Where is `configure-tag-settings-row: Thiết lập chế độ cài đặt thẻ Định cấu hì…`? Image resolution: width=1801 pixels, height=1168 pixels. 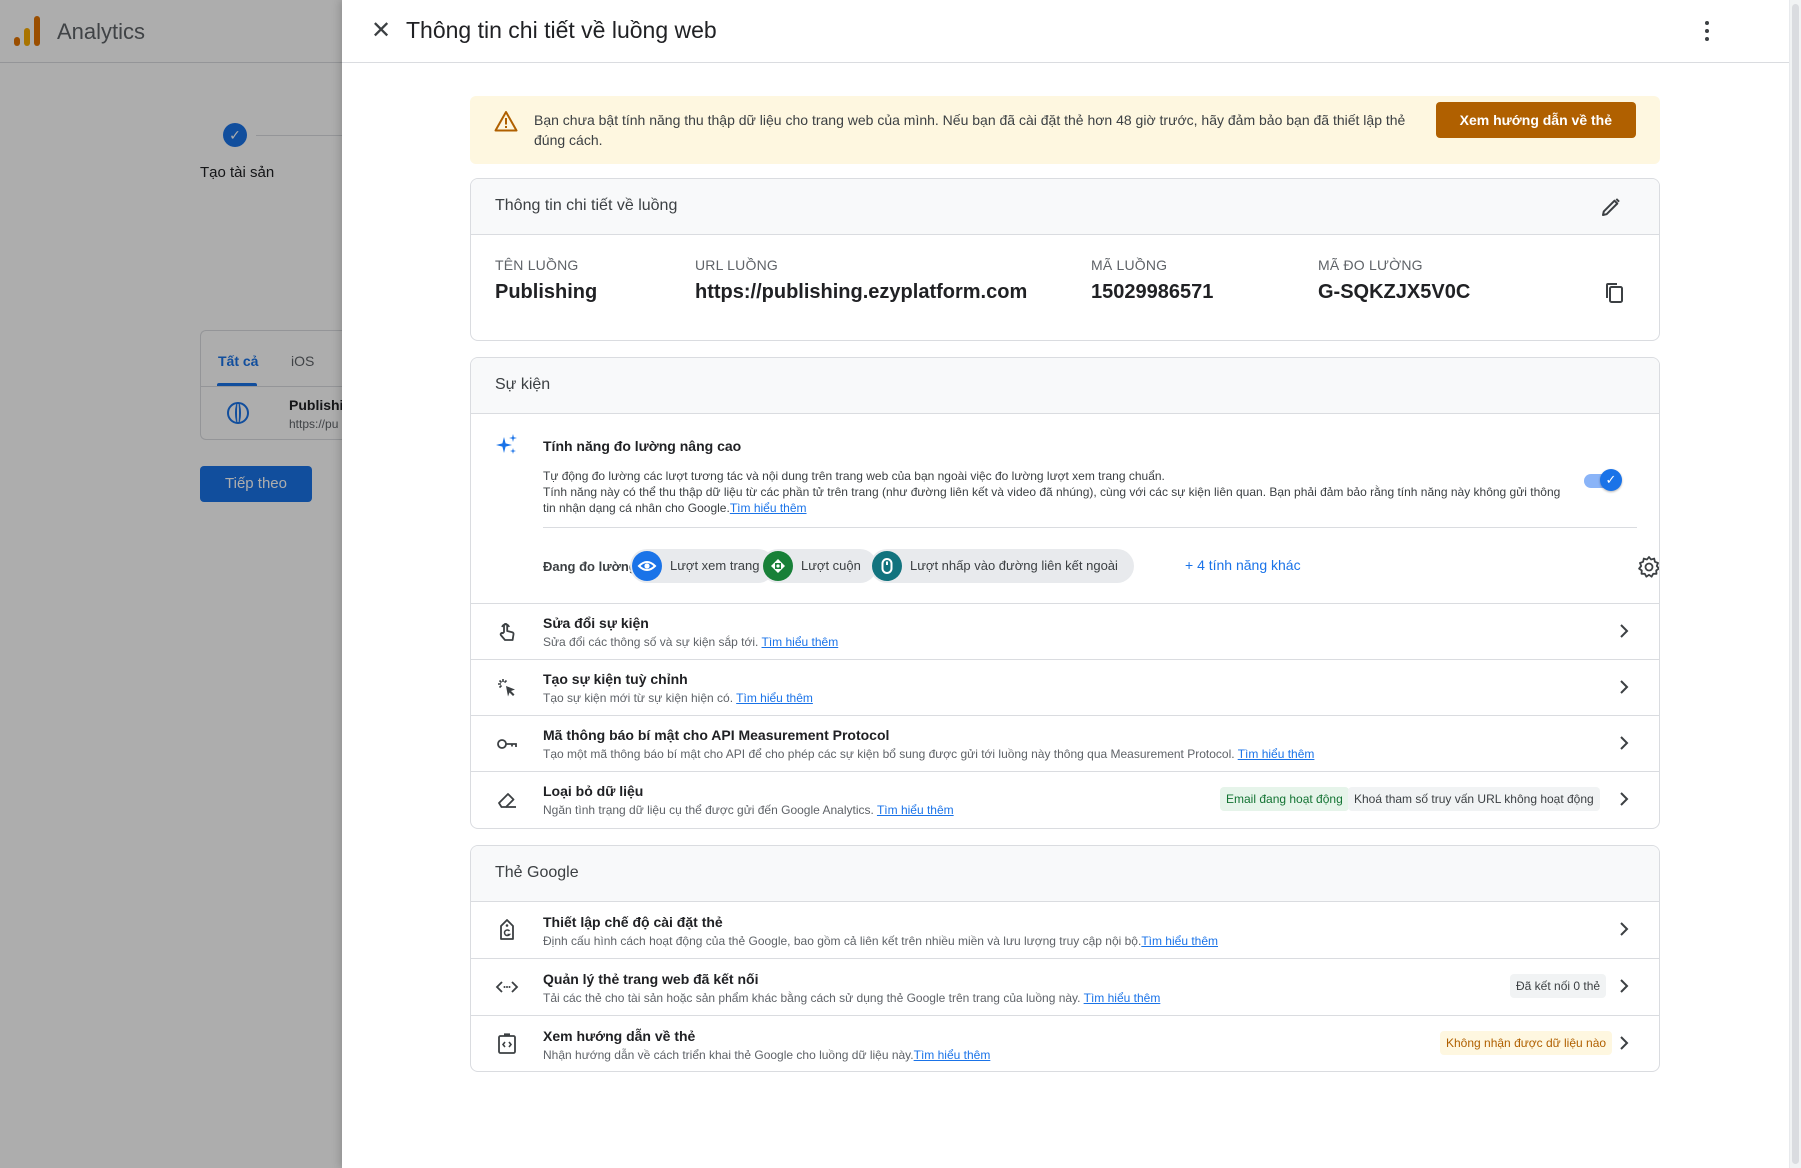
configure-tag-settings-row: Thiết lập chế độ cài đặt thẻ Định cấu hì… is located at coordinates (1065, 930).